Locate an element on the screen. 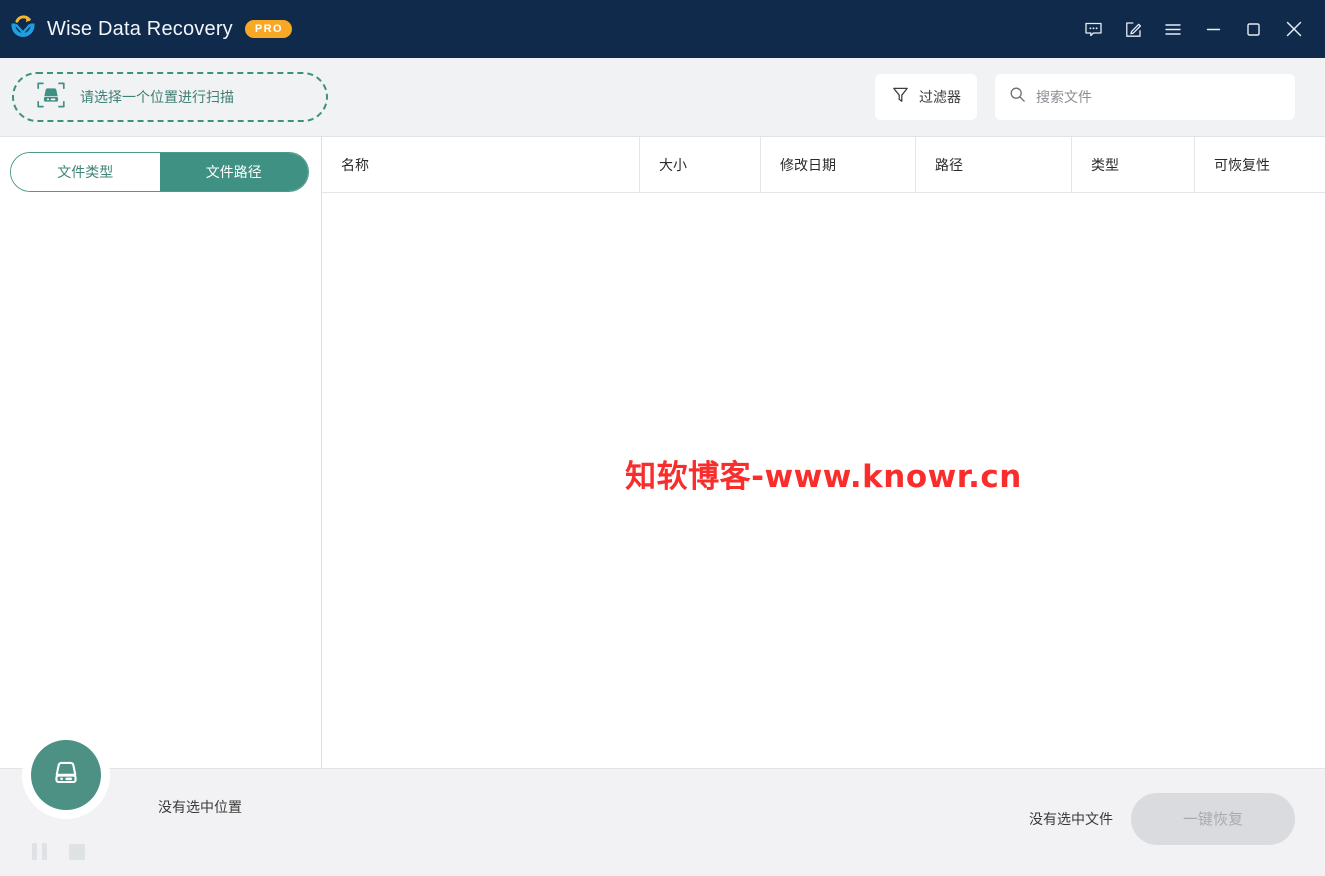  edit-square-icon is located at coordinates (1133, 29).